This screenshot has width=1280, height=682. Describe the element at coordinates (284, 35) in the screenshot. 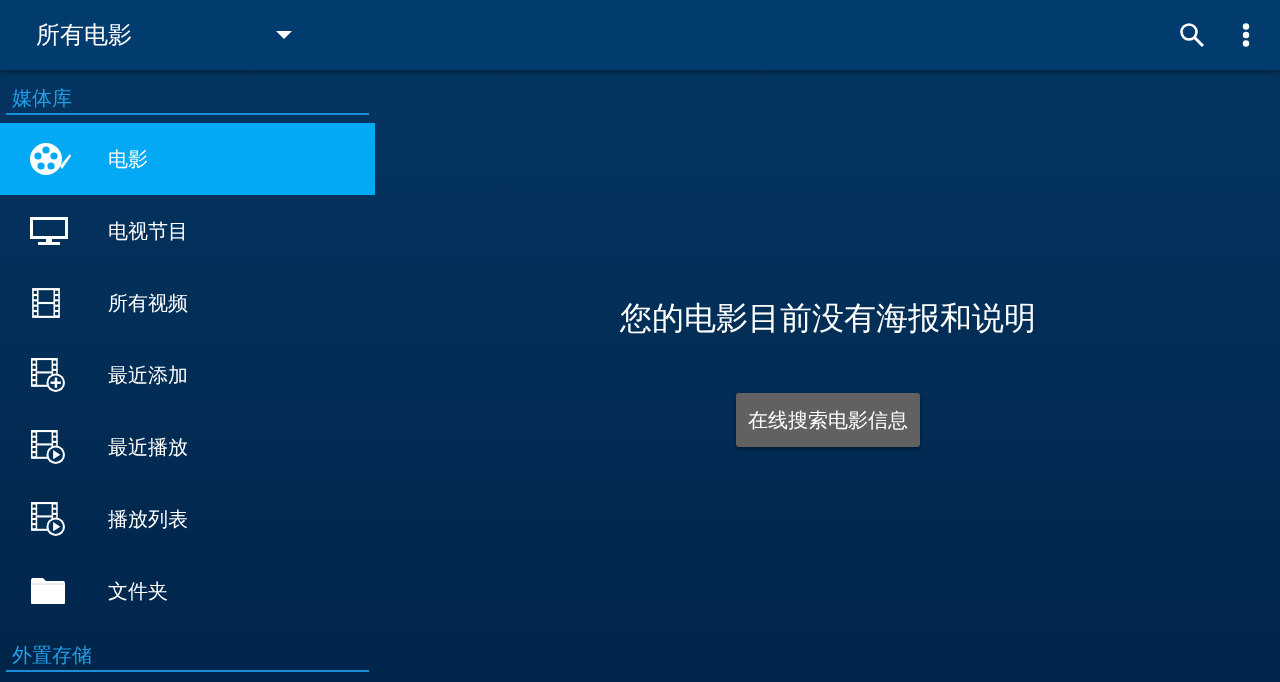

I see `caret-icon` at that location.